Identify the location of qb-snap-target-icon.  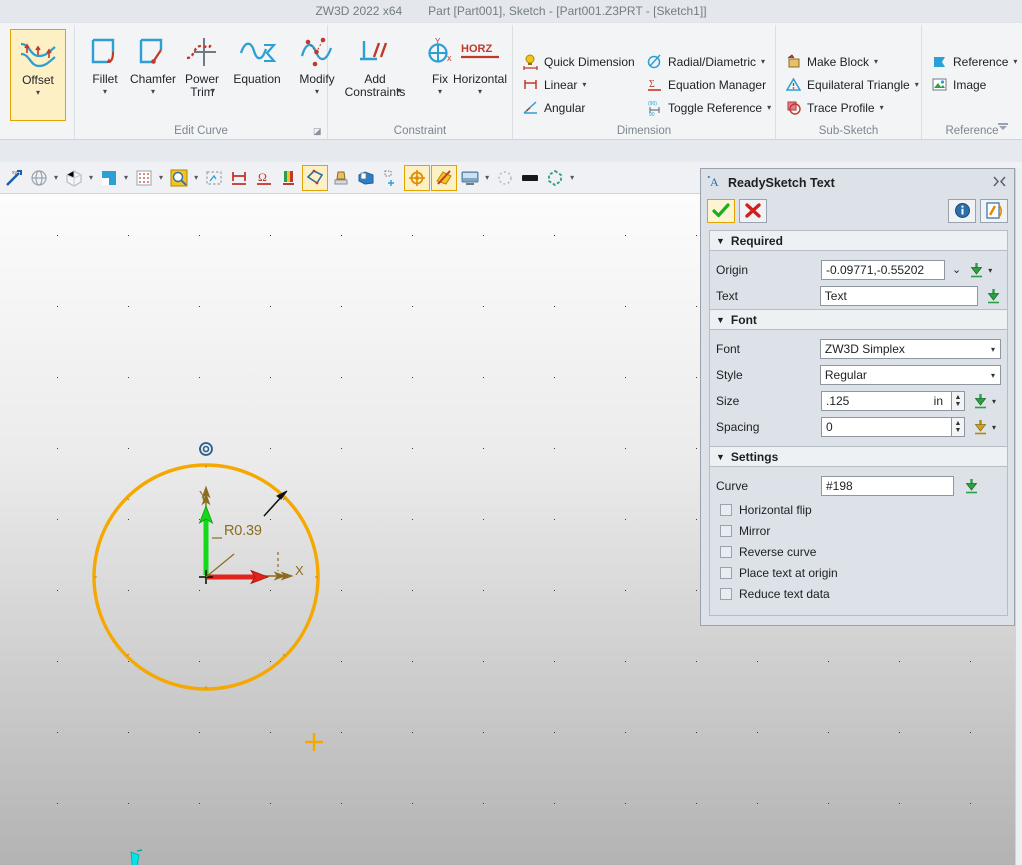
(417, 177).